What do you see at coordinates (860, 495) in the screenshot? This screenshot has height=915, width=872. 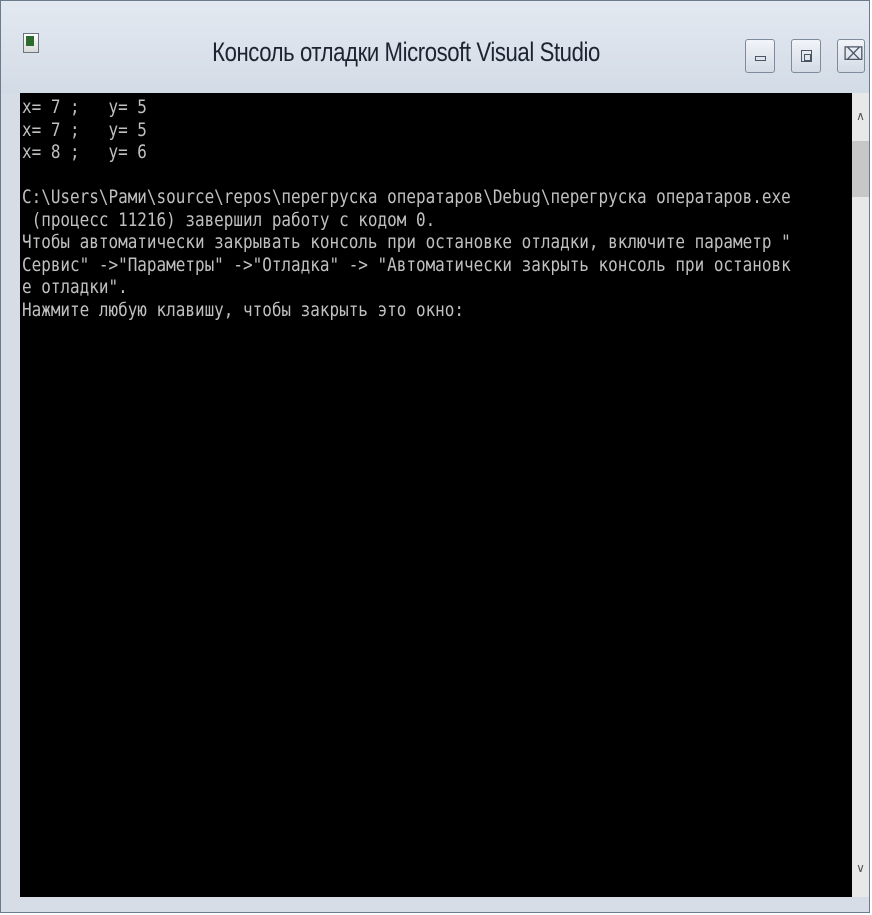 I see `vertical-scrollbar: ∧ ∨` at bounding box center [860, 495].